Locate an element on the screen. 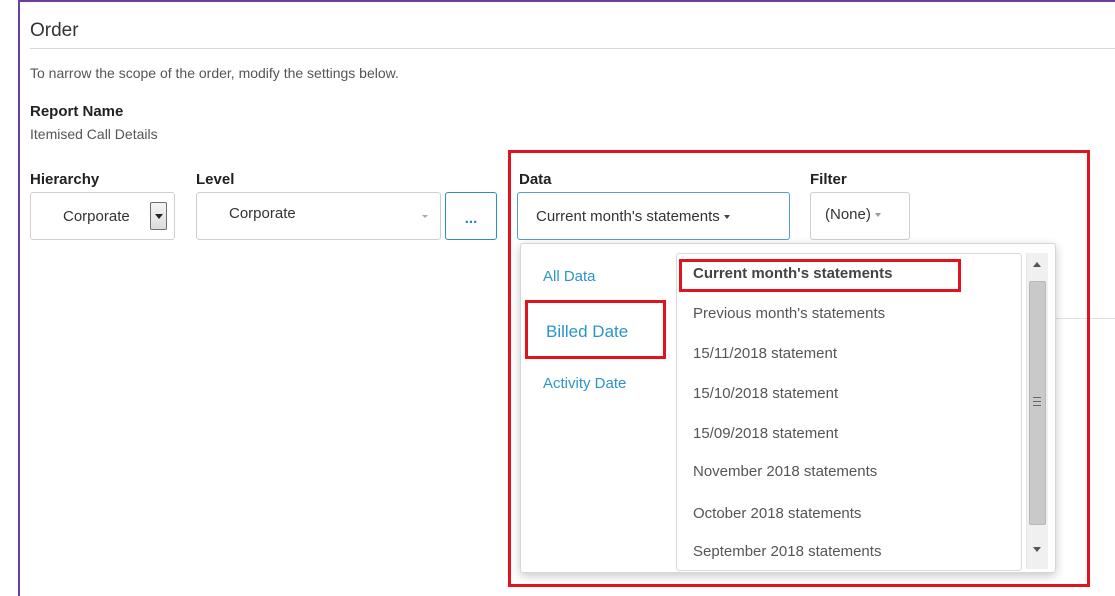 The width and height of the screenshot is (1115, 596). hierarchy-select: Corporate is located at coordinates (102, 216).